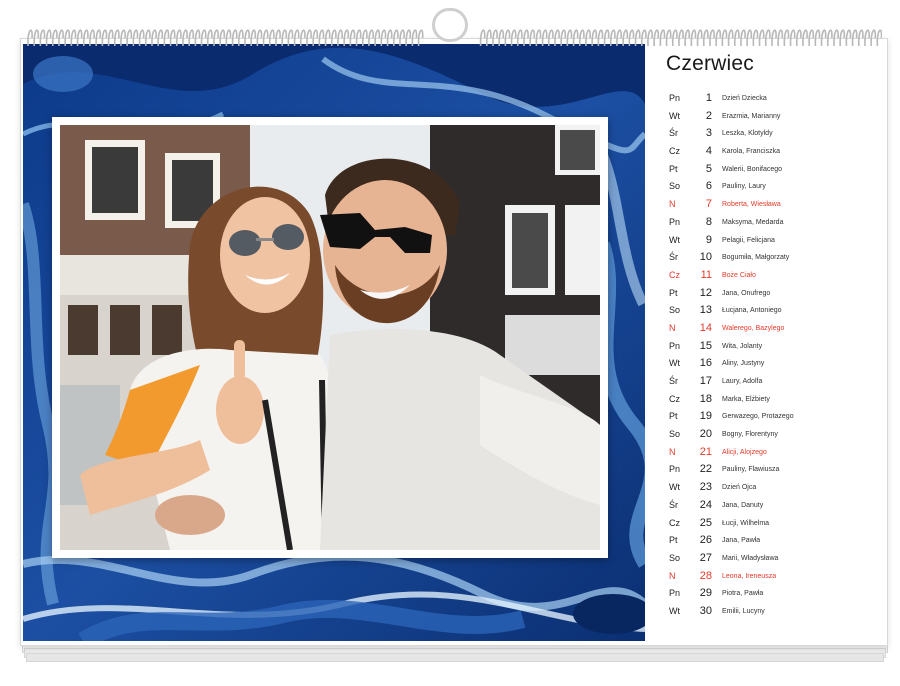 This screenshot has height=686, width=900. Describe the element at coordinates (749, 576) in the screenshot. I see `name-day: Leona, Ireneusza` at that location.